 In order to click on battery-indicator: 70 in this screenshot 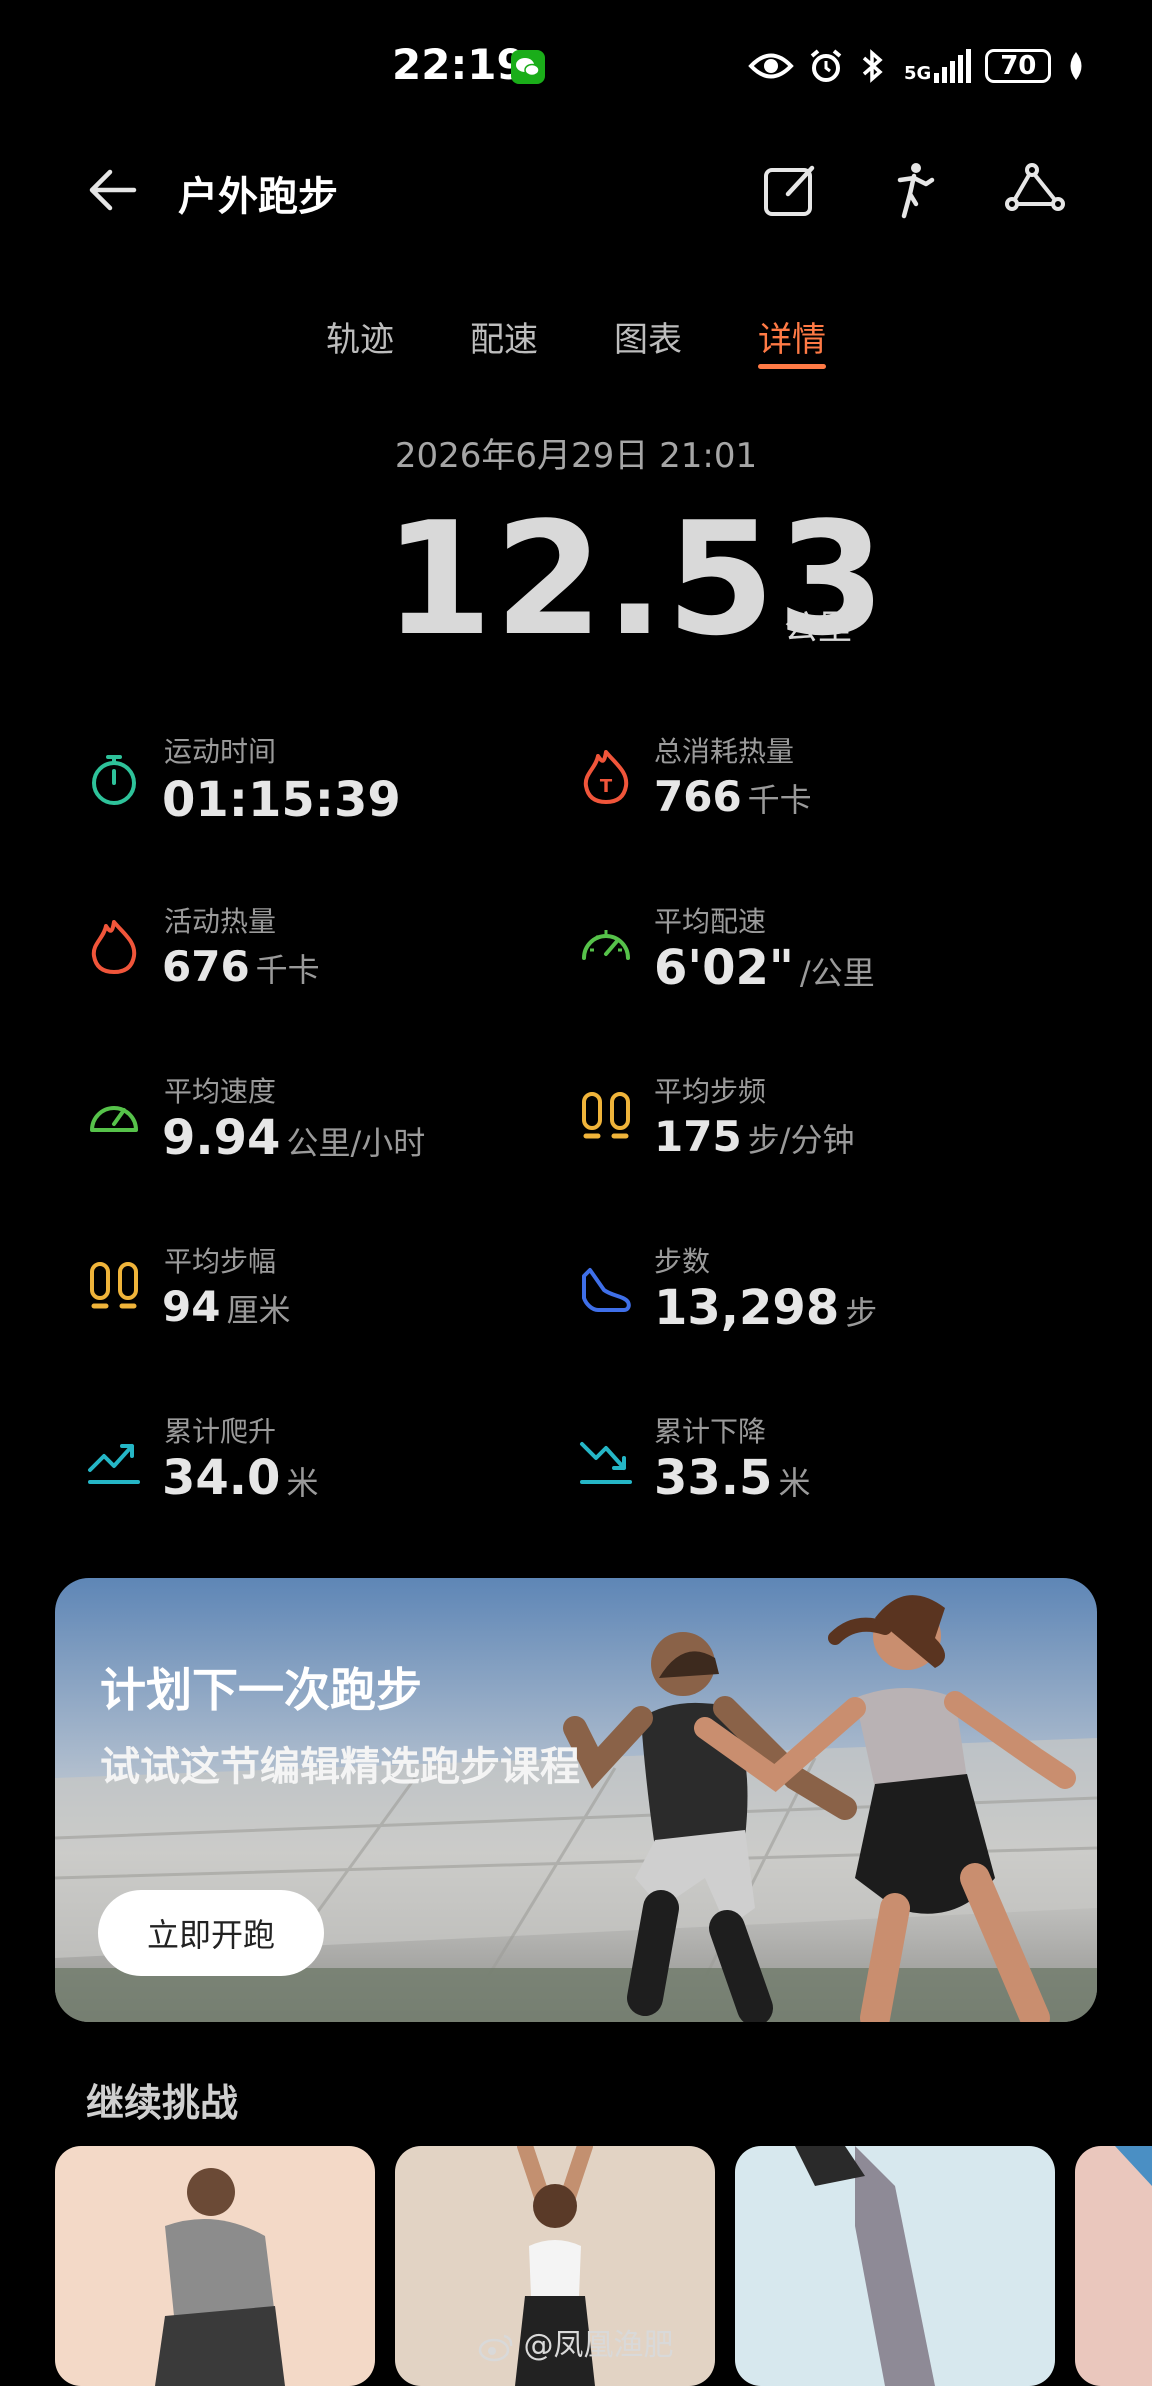, I will do `click(1018, 66)`.